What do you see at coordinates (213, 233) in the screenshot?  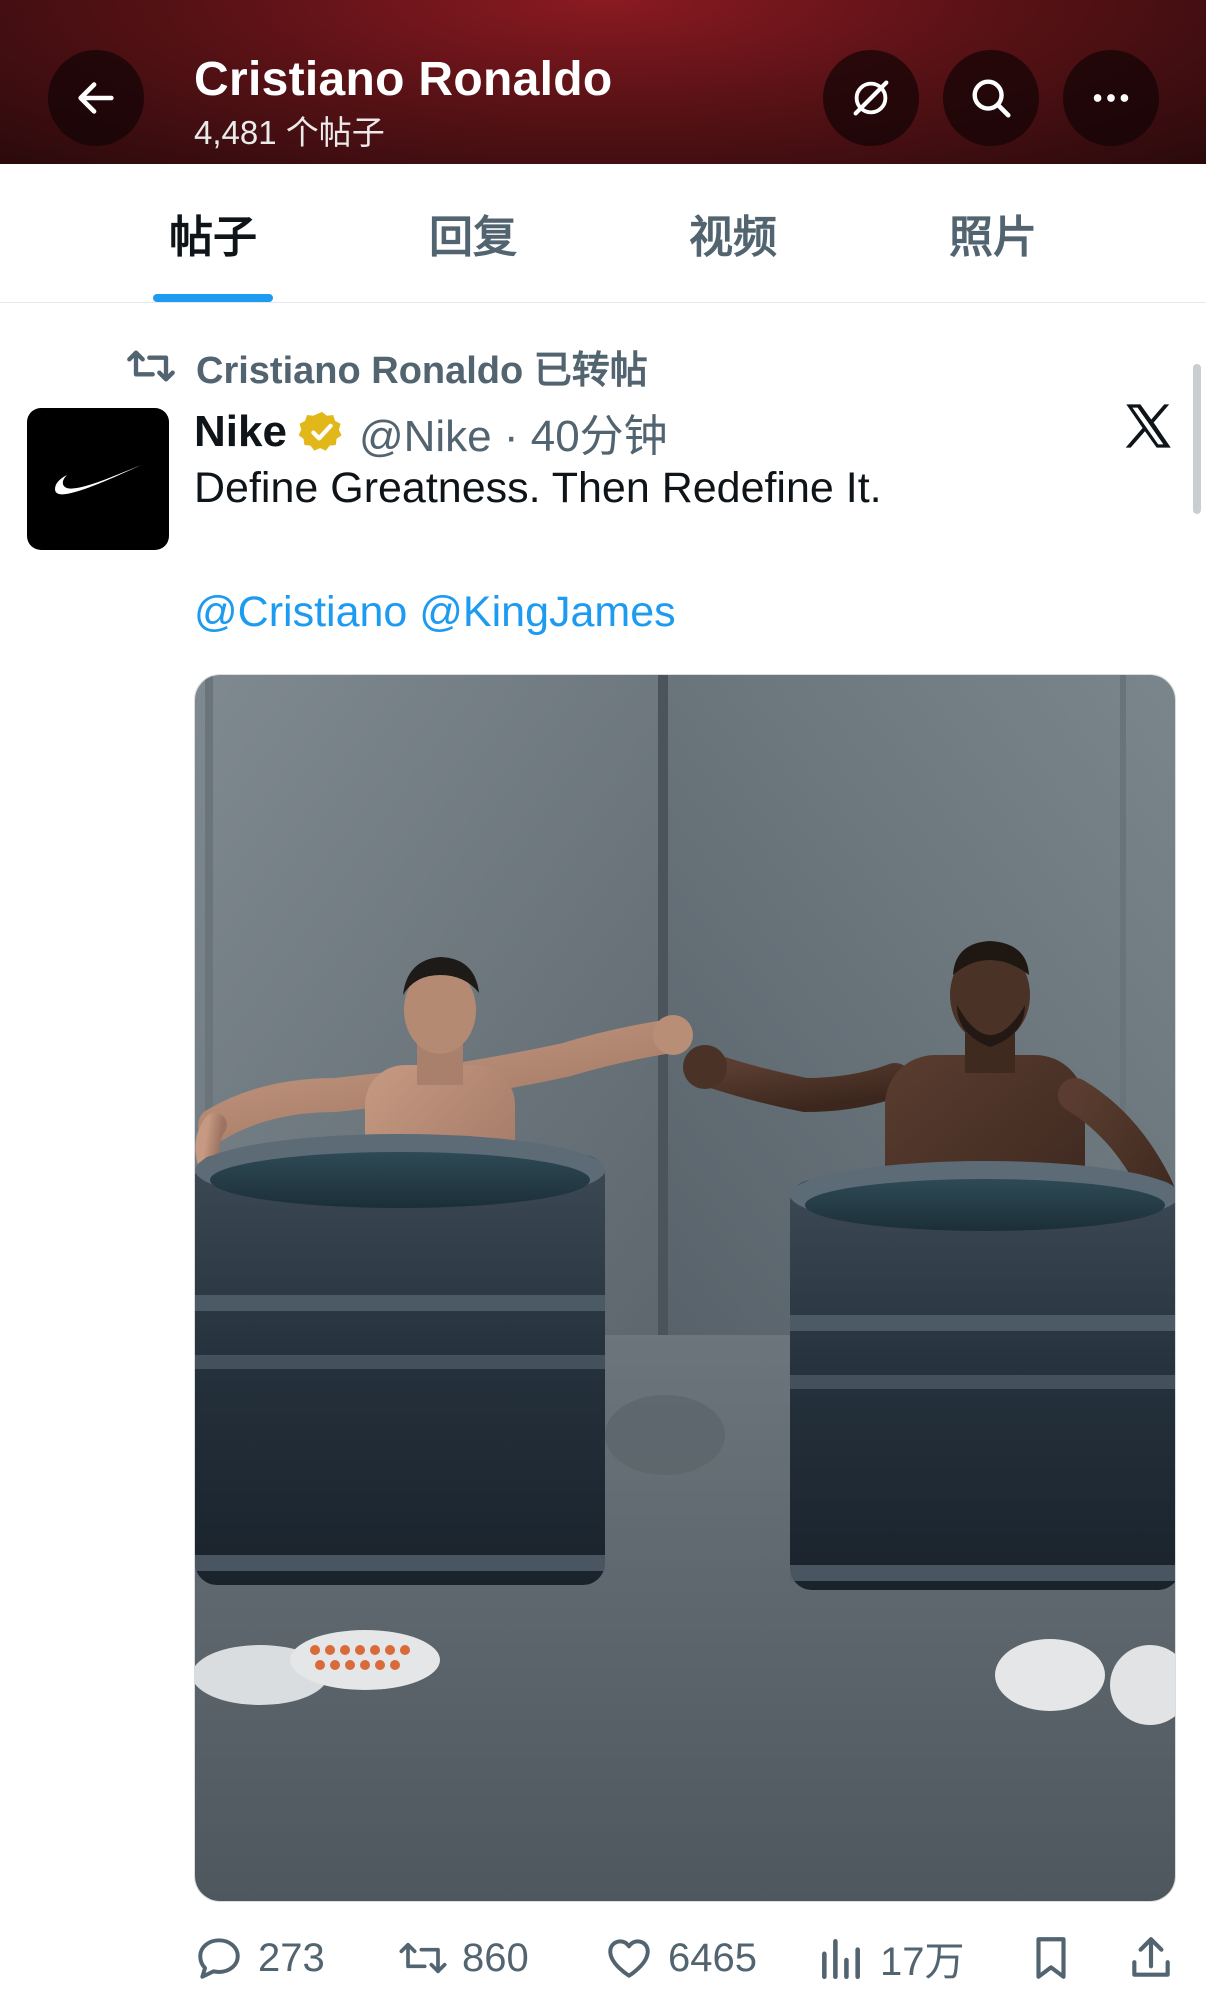 I see `tab-posts: 帖子` at bounding box center [213, 233].